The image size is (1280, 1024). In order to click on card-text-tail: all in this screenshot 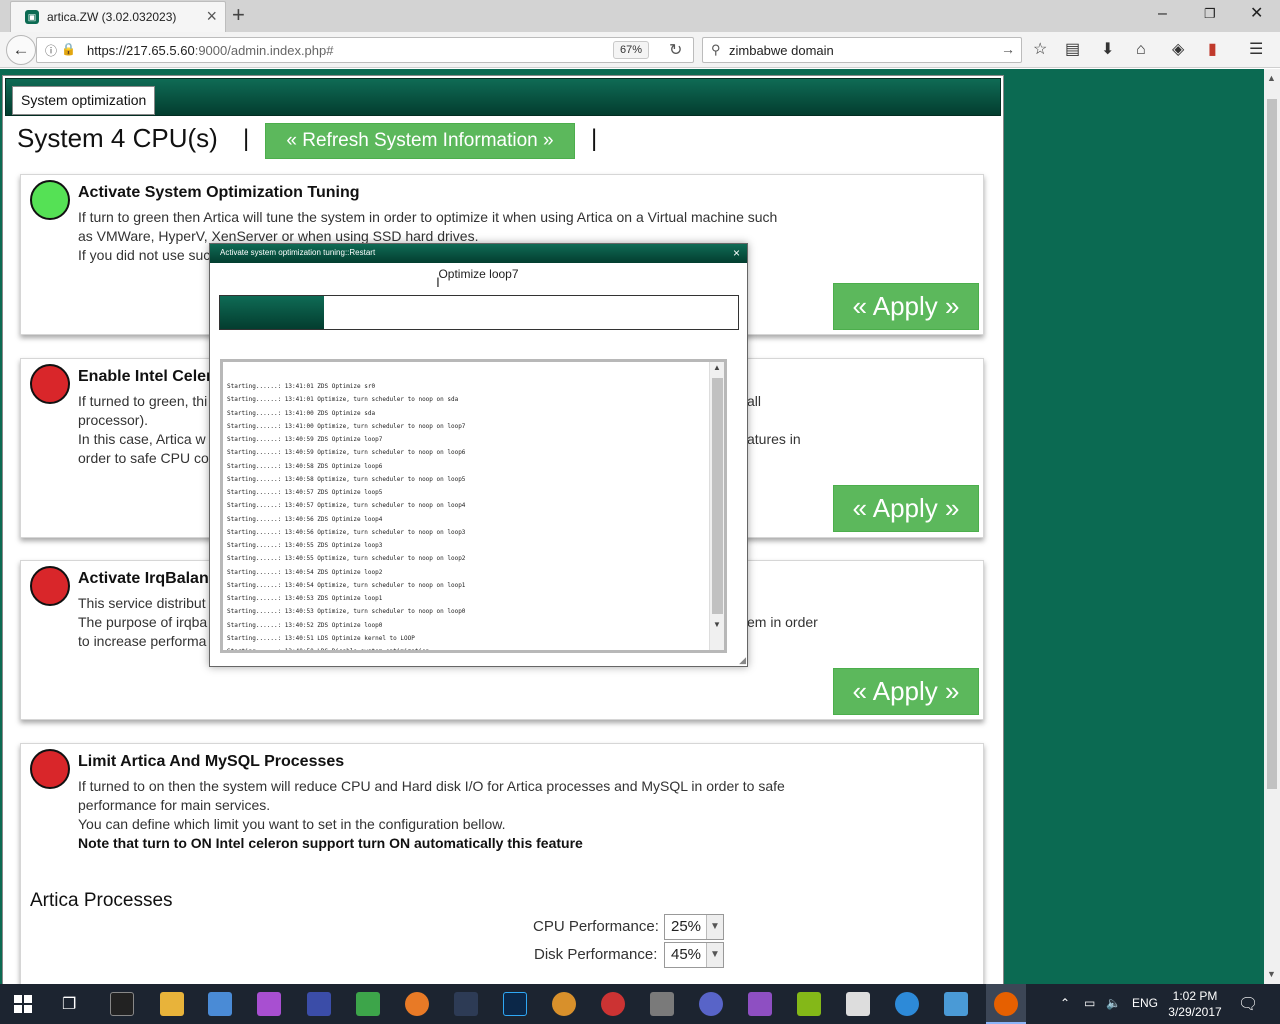, I will do `click(754, 401)`.